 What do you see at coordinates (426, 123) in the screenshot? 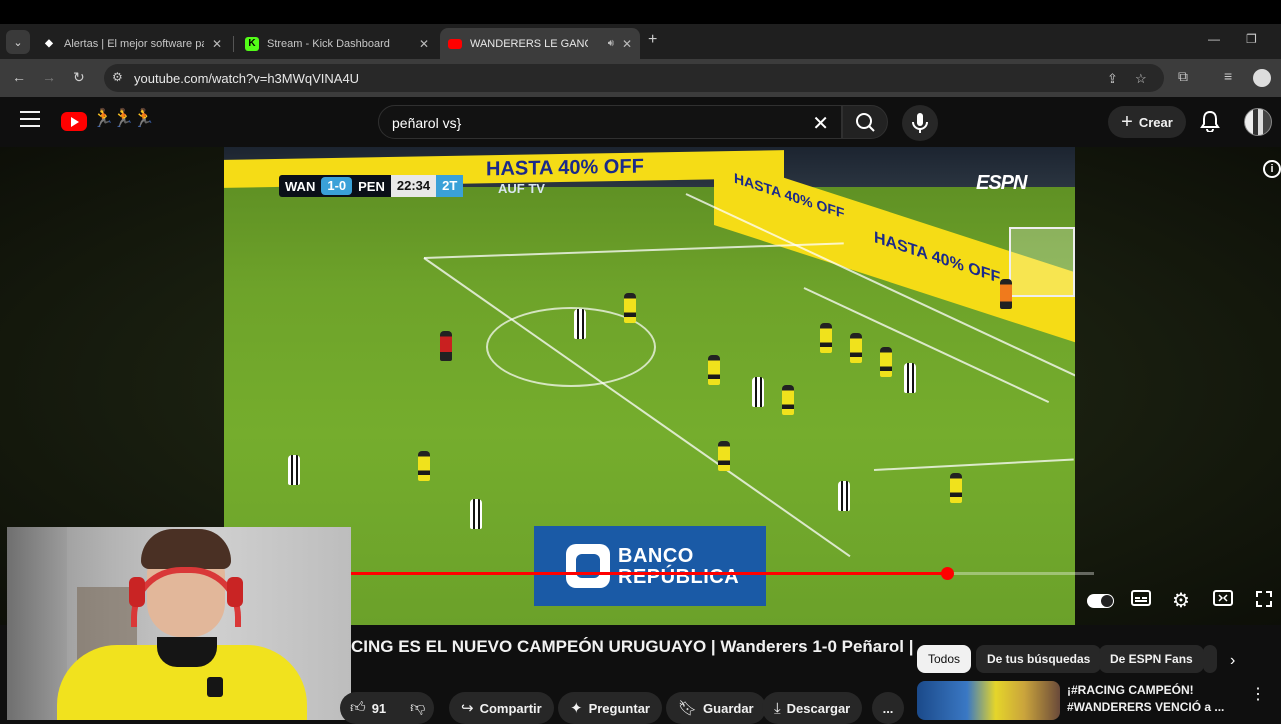
I see `search-query: peñarol vs}` at bounding box center [426, 123].